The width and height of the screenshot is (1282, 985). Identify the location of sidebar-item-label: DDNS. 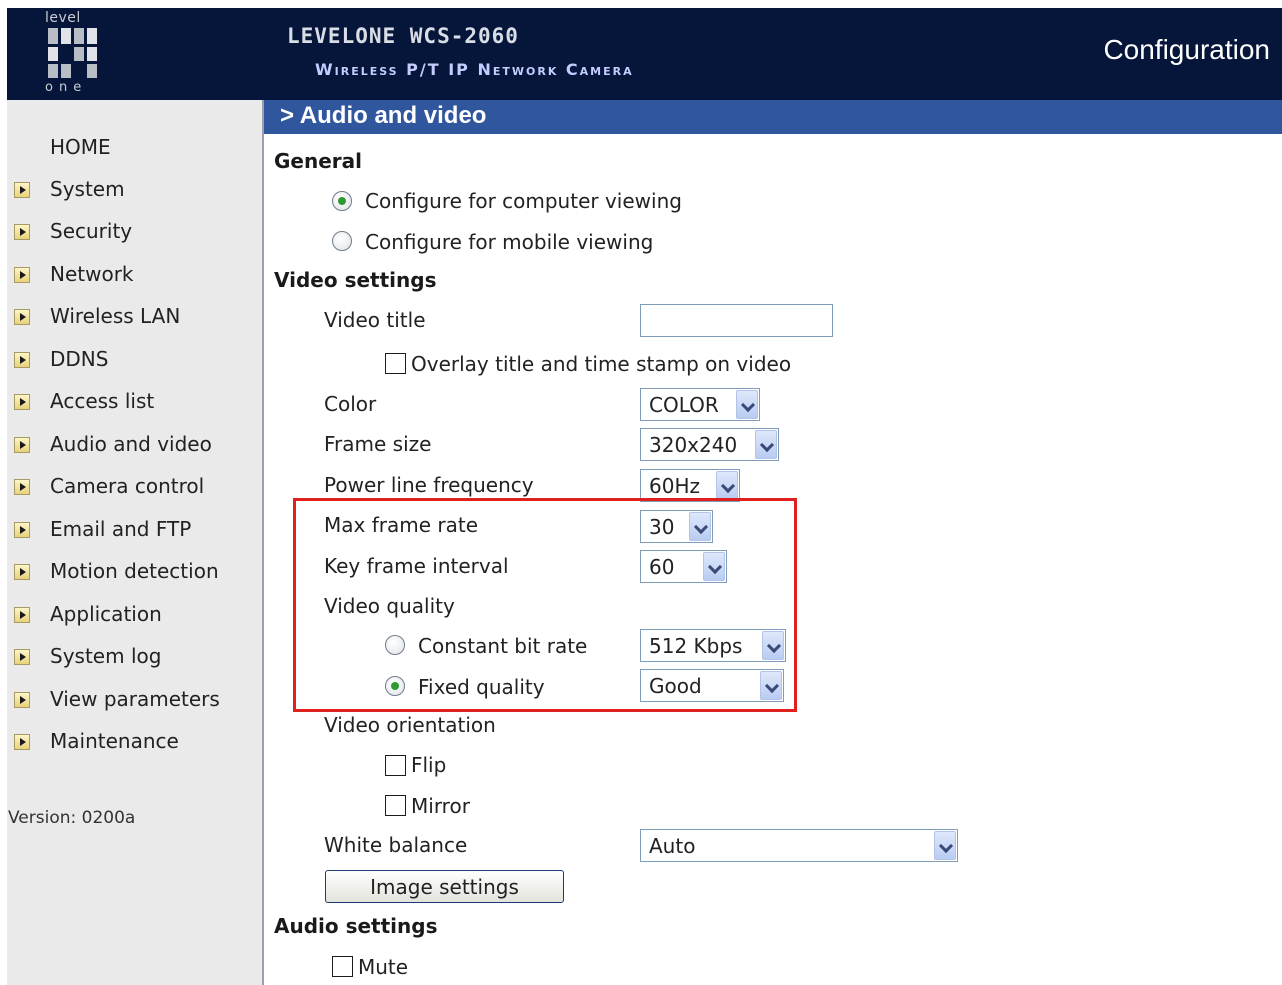
(79, 359).